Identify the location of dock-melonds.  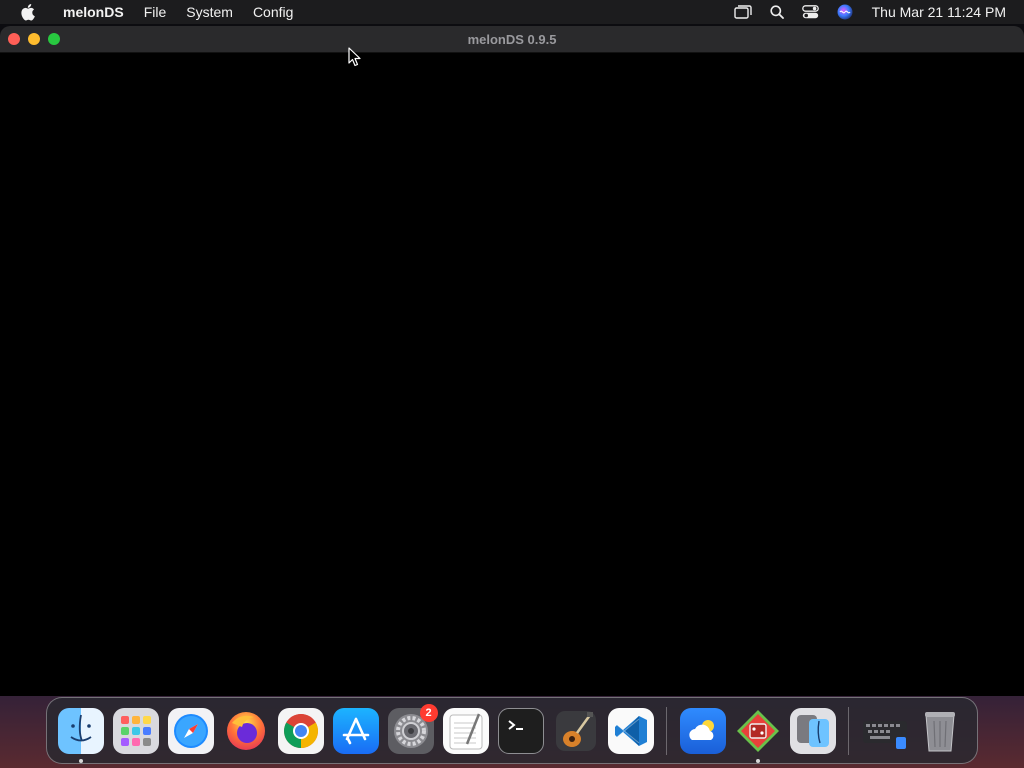
(758, 735).